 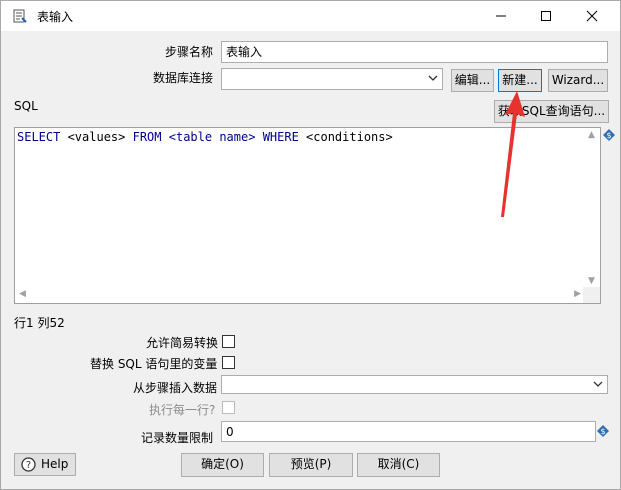 I want to click on close-button, so click(x=592, y=16).